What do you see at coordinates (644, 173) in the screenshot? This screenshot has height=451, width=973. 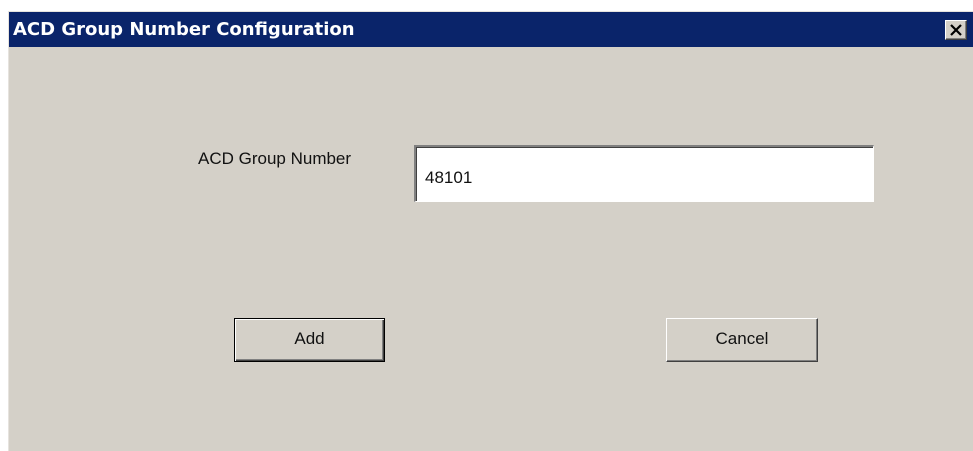 I see `acd-group-number-input` at bounding box center [644, 173].